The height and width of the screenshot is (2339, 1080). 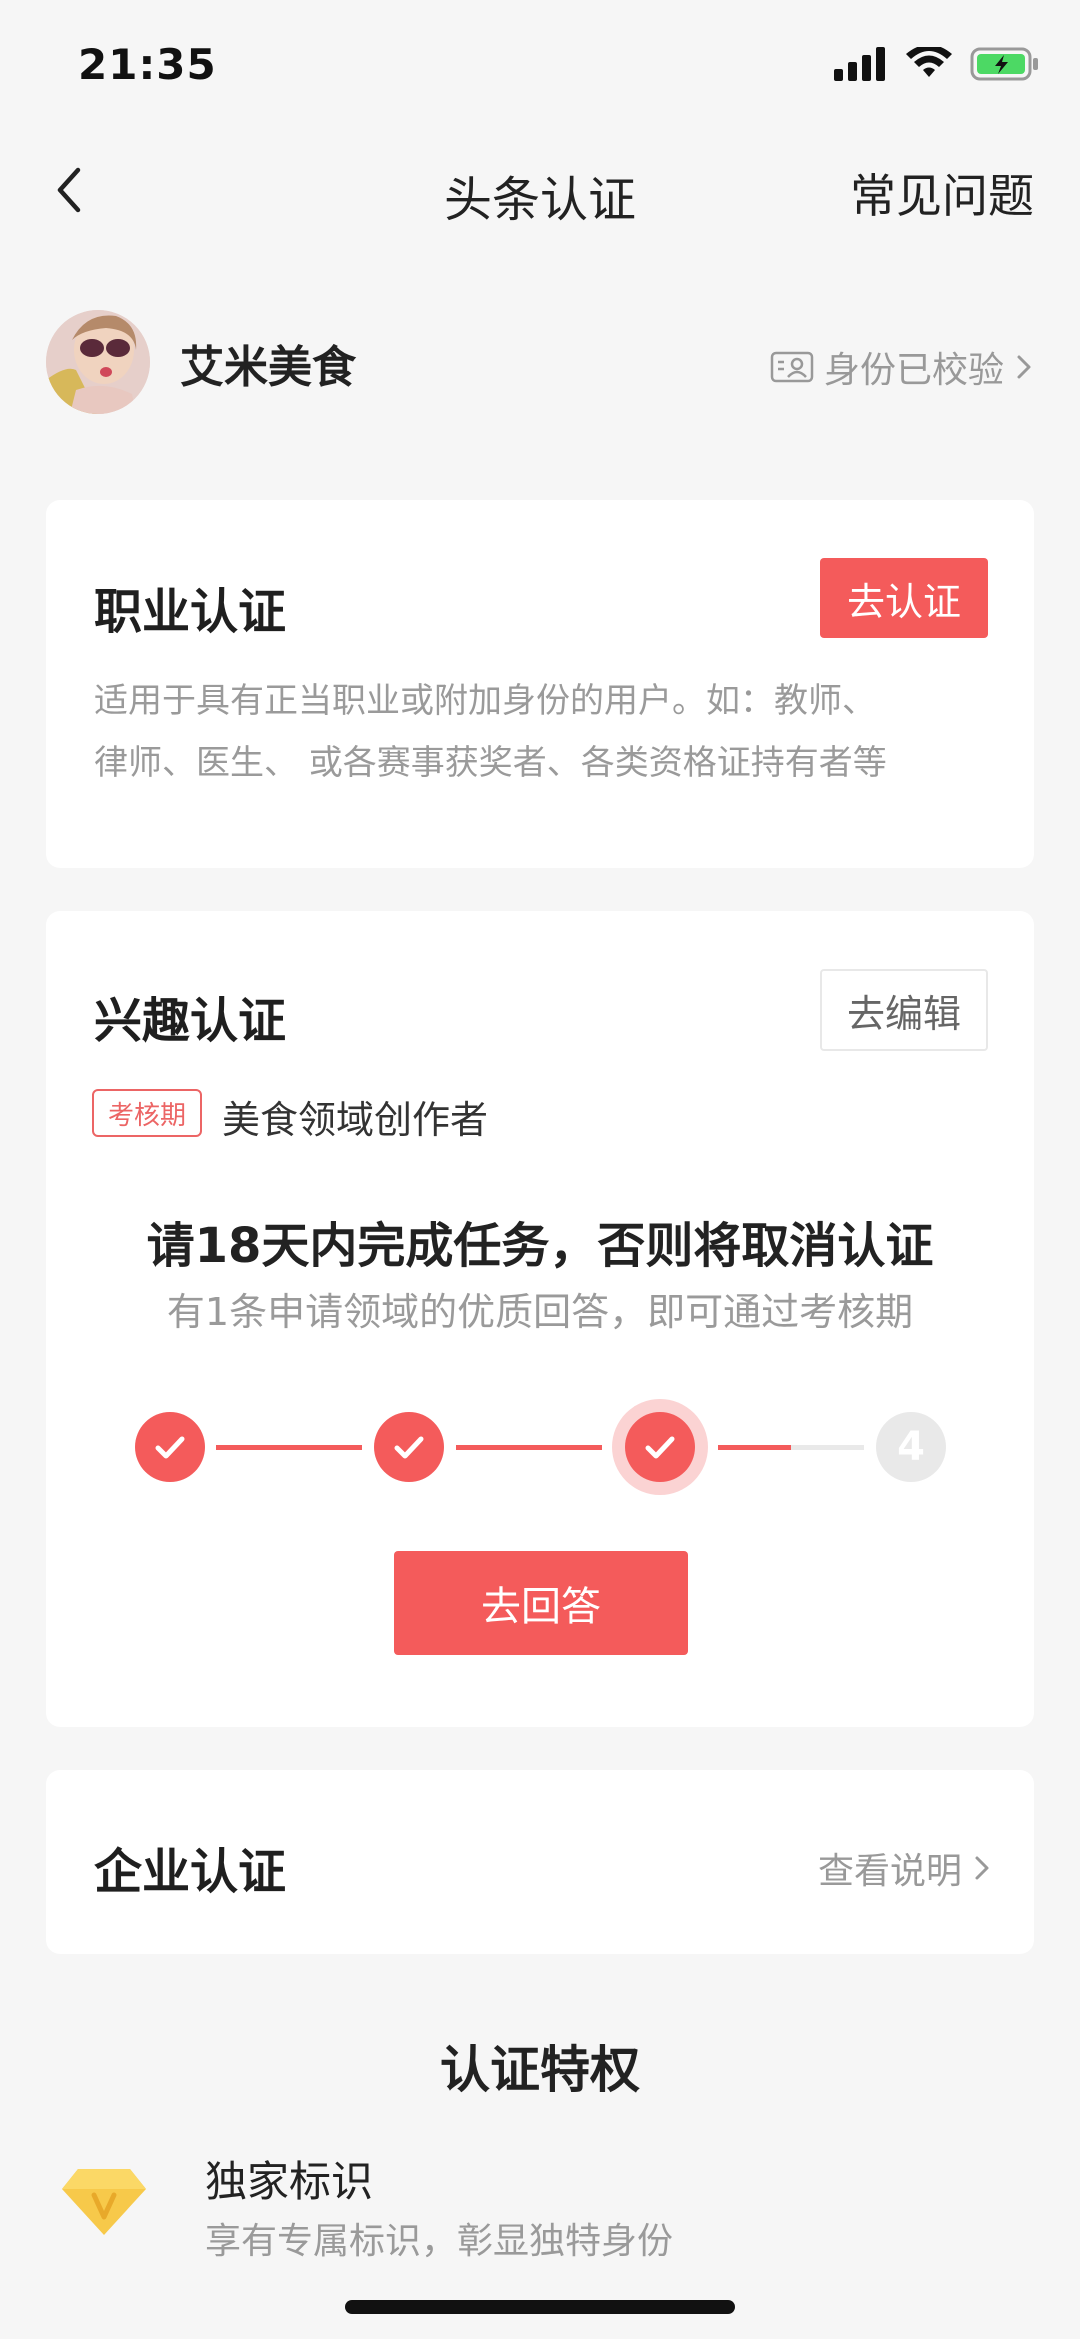 What do you see at coordinates (540, 2070) in the screenshot?
I see `privileges-title: 认证特权` at bounding box center [540, 2070].